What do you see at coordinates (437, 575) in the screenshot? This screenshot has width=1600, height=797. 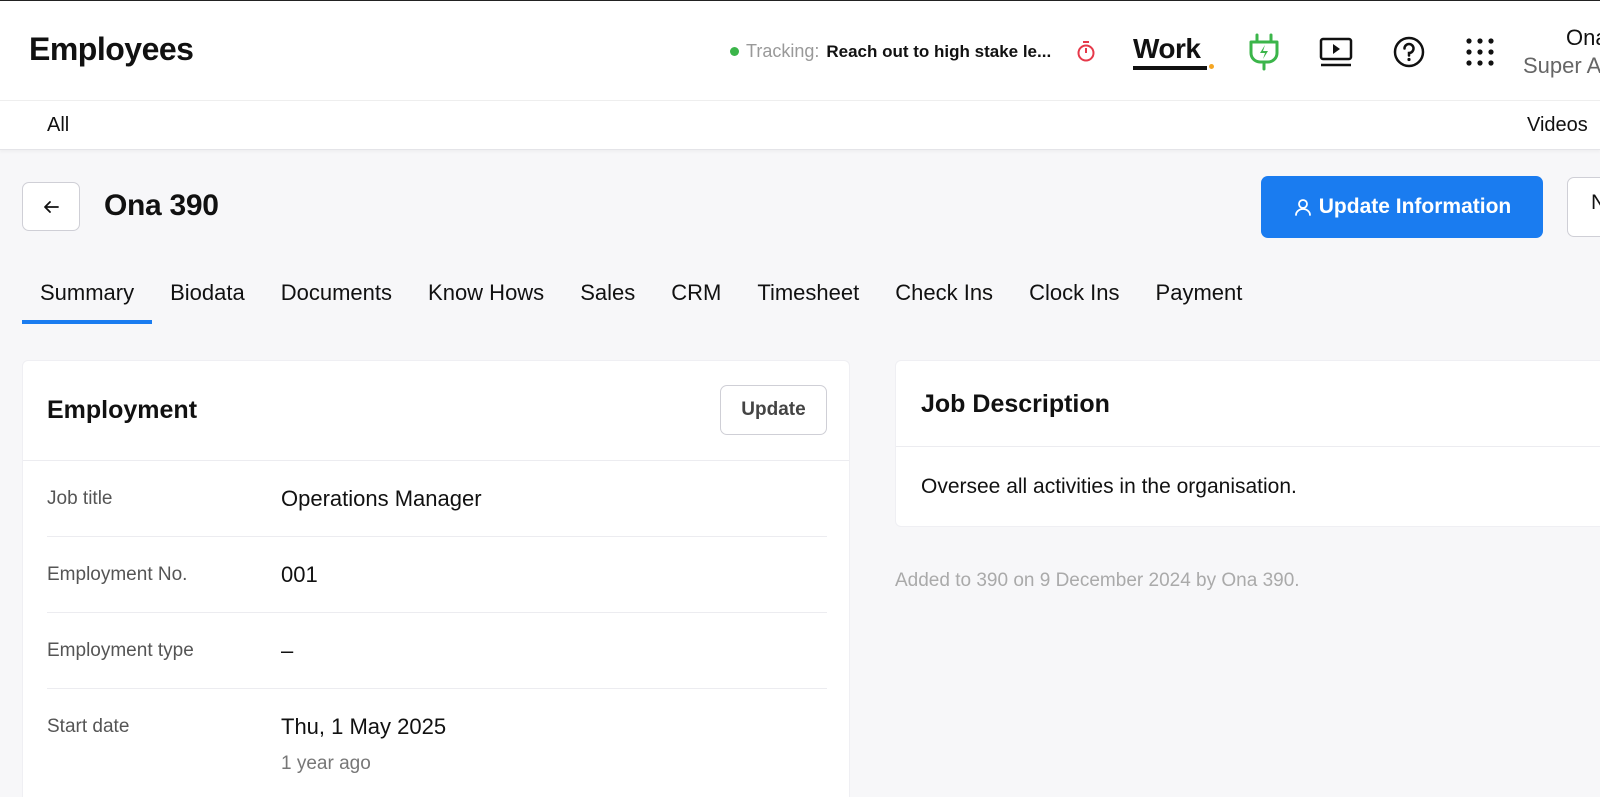 I see `employment-row-employment-no: Employment No. 001` at bounding box center [437, 575].